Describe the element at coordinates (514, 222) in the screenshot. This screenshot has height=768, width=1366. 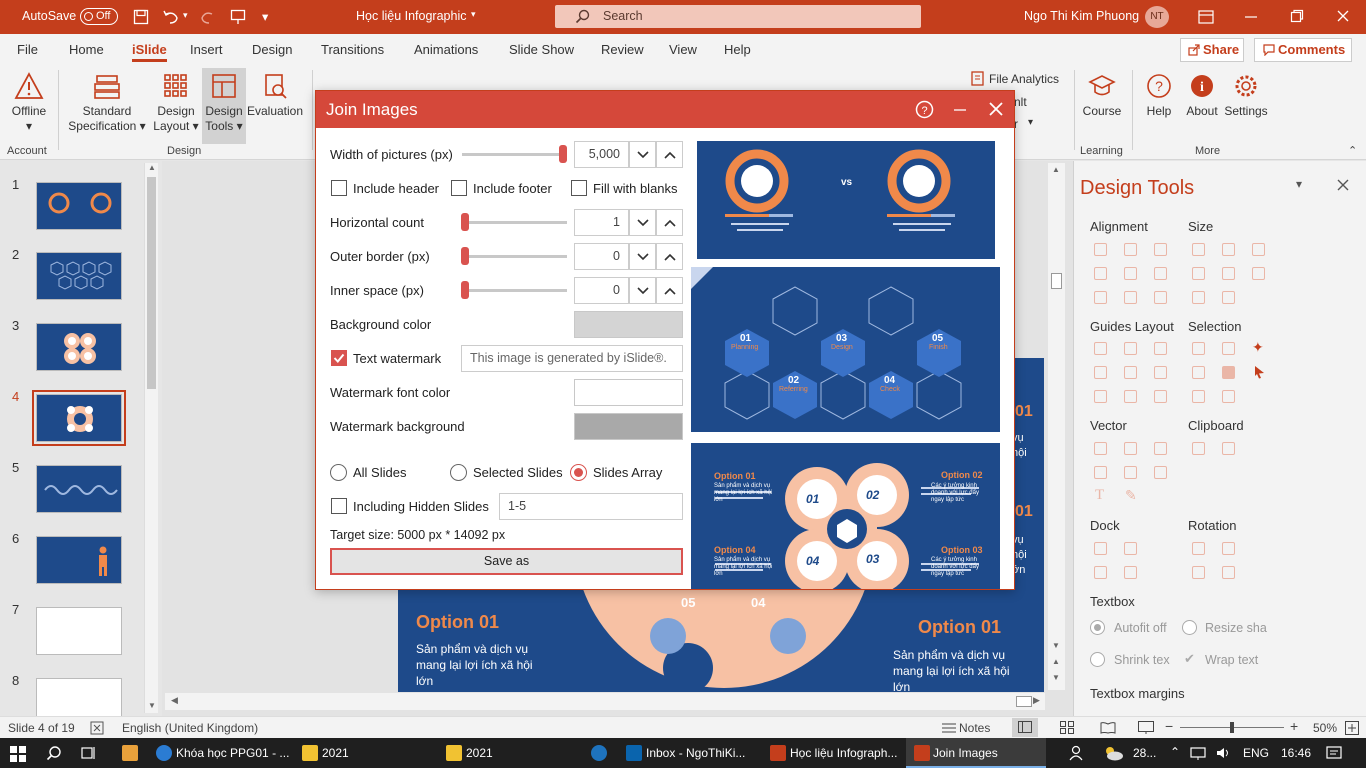
I see `horizontal-count-slider-track` at that location.